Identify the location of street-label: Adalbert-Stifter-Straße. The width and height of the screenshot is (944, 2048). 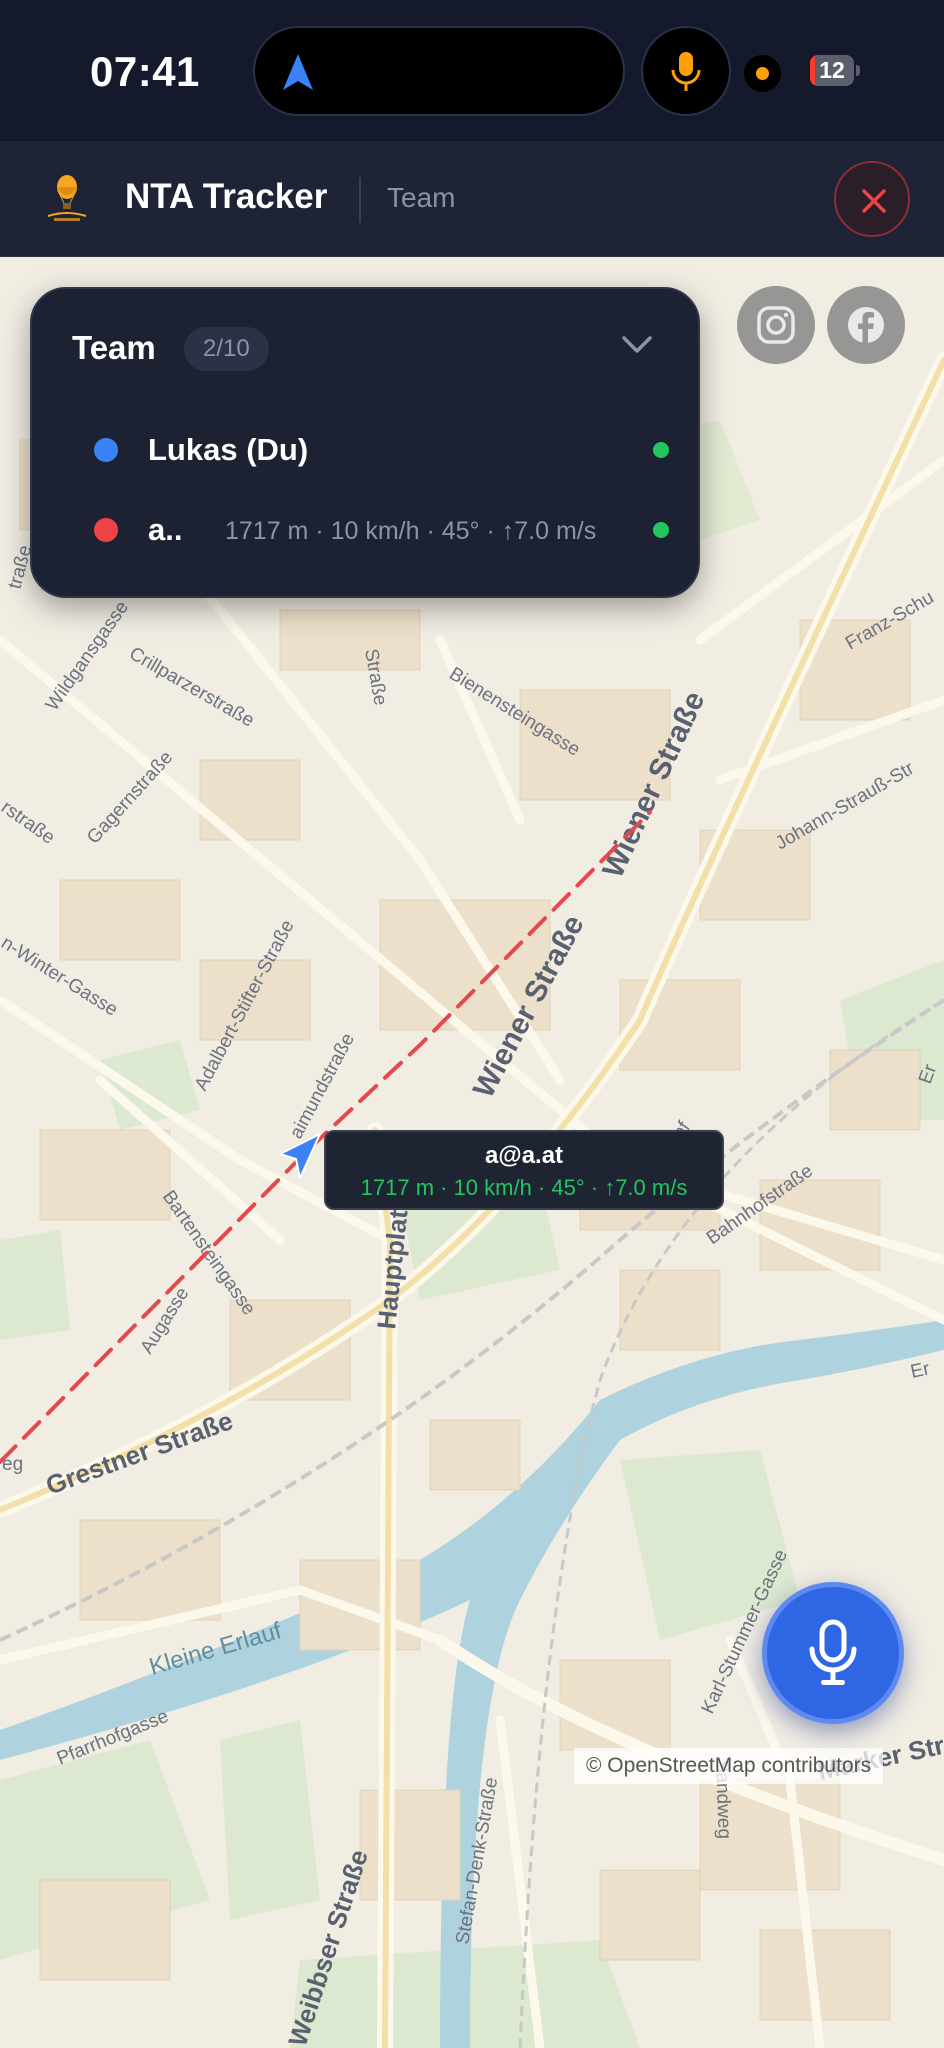
(245, 1006).